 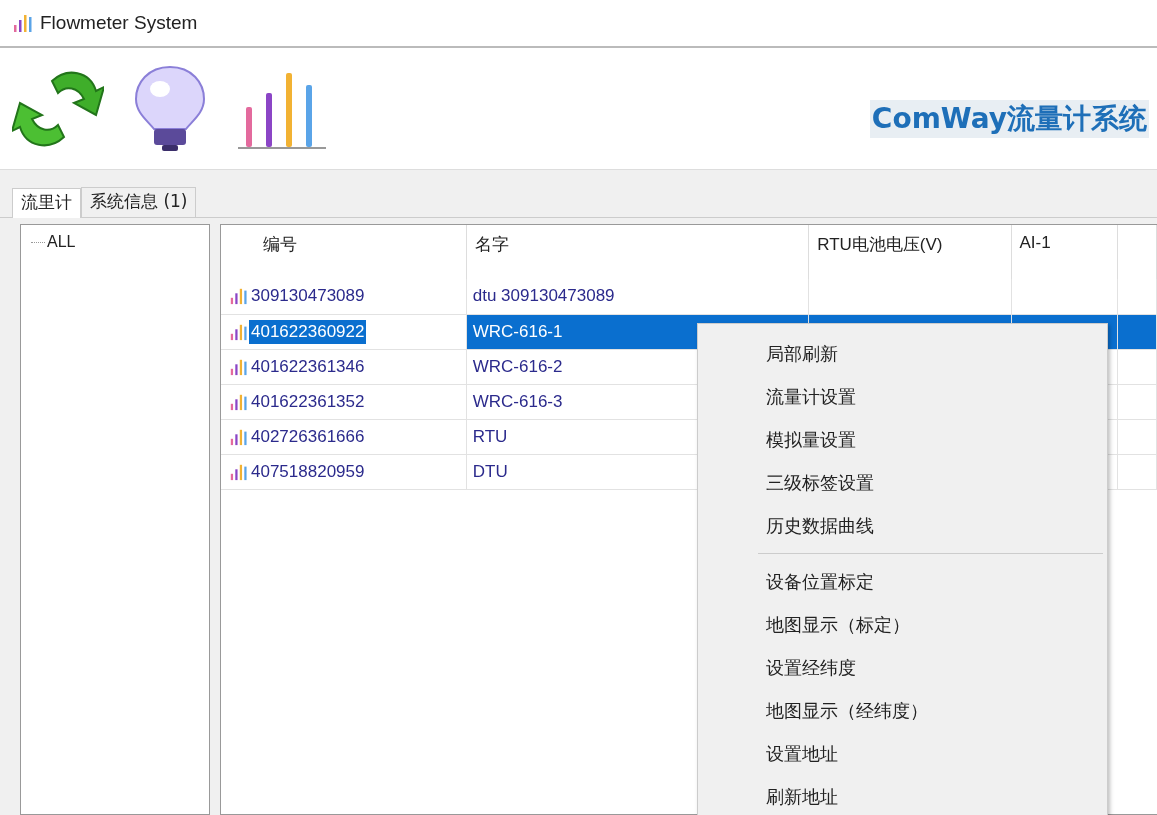 I want to click on tab: 流里计, so click(x=46, y=203).